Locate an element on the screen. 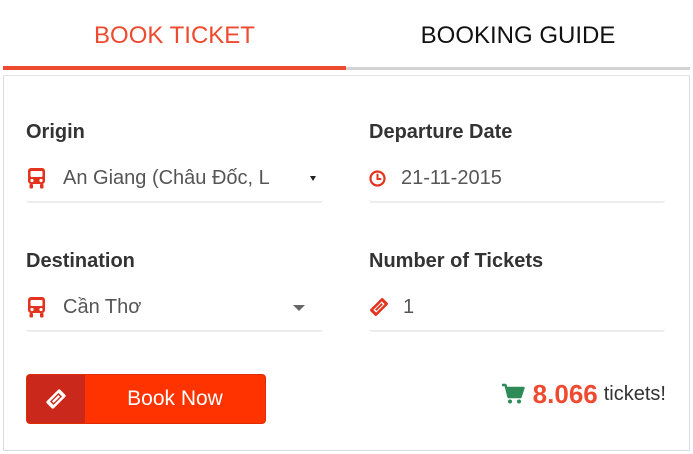  origin-value: An Giang (Châu Đốc, L is located at coordinates (166, 177).